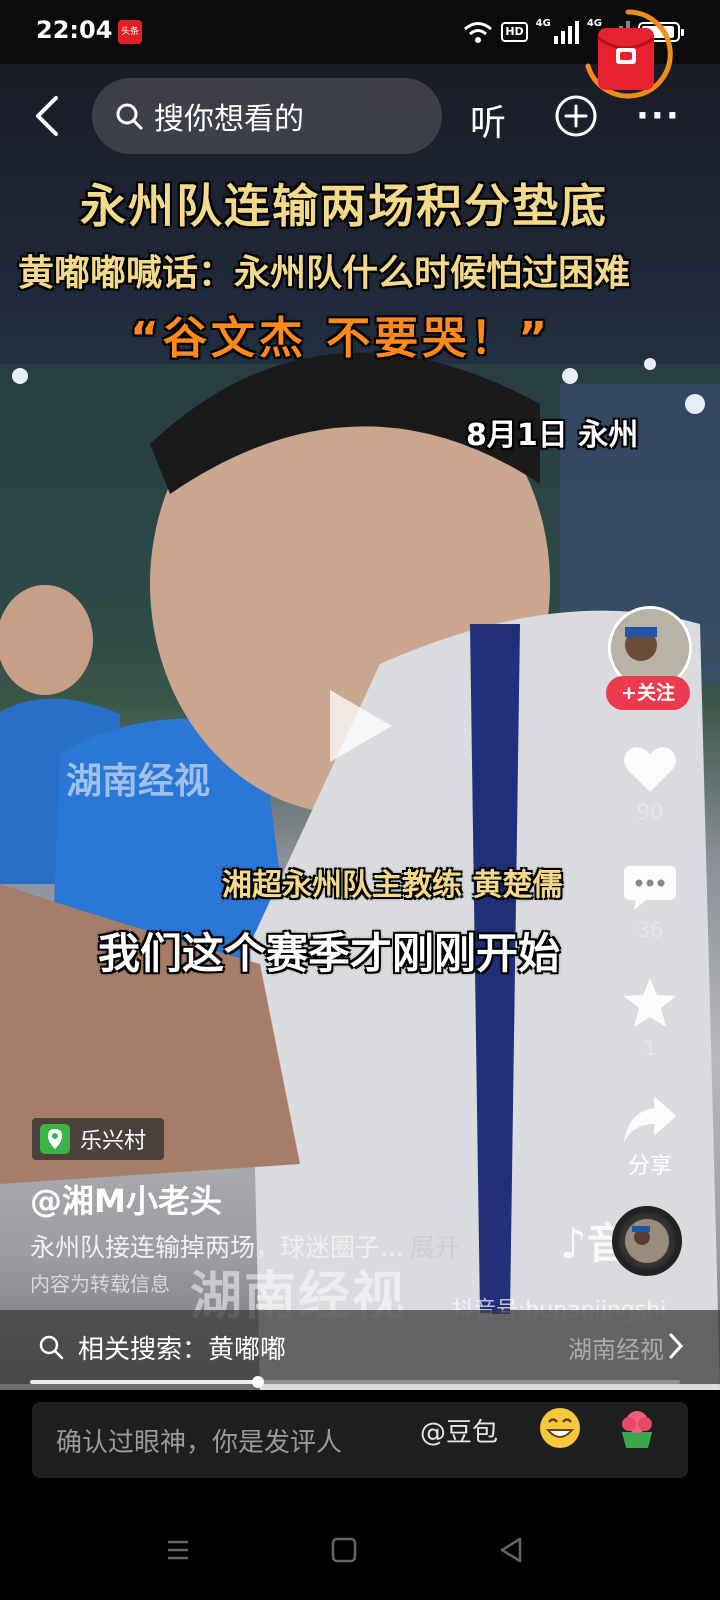 This screenshot has height=1600, width=720. What do you see at coordinates (650, 1048) in the screenshot?
I see `favorite-count: 1` at bounding box center [650, 1048].